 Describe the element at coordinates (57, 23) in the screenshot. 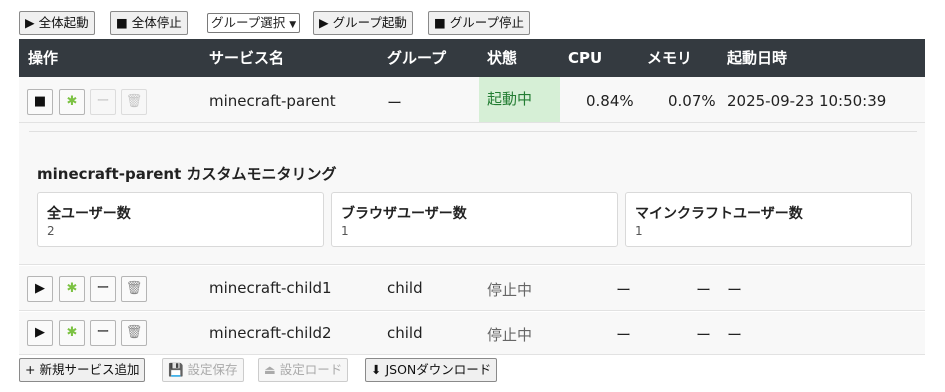

I see `start-all-button: ▶ 全体起動` at that location.